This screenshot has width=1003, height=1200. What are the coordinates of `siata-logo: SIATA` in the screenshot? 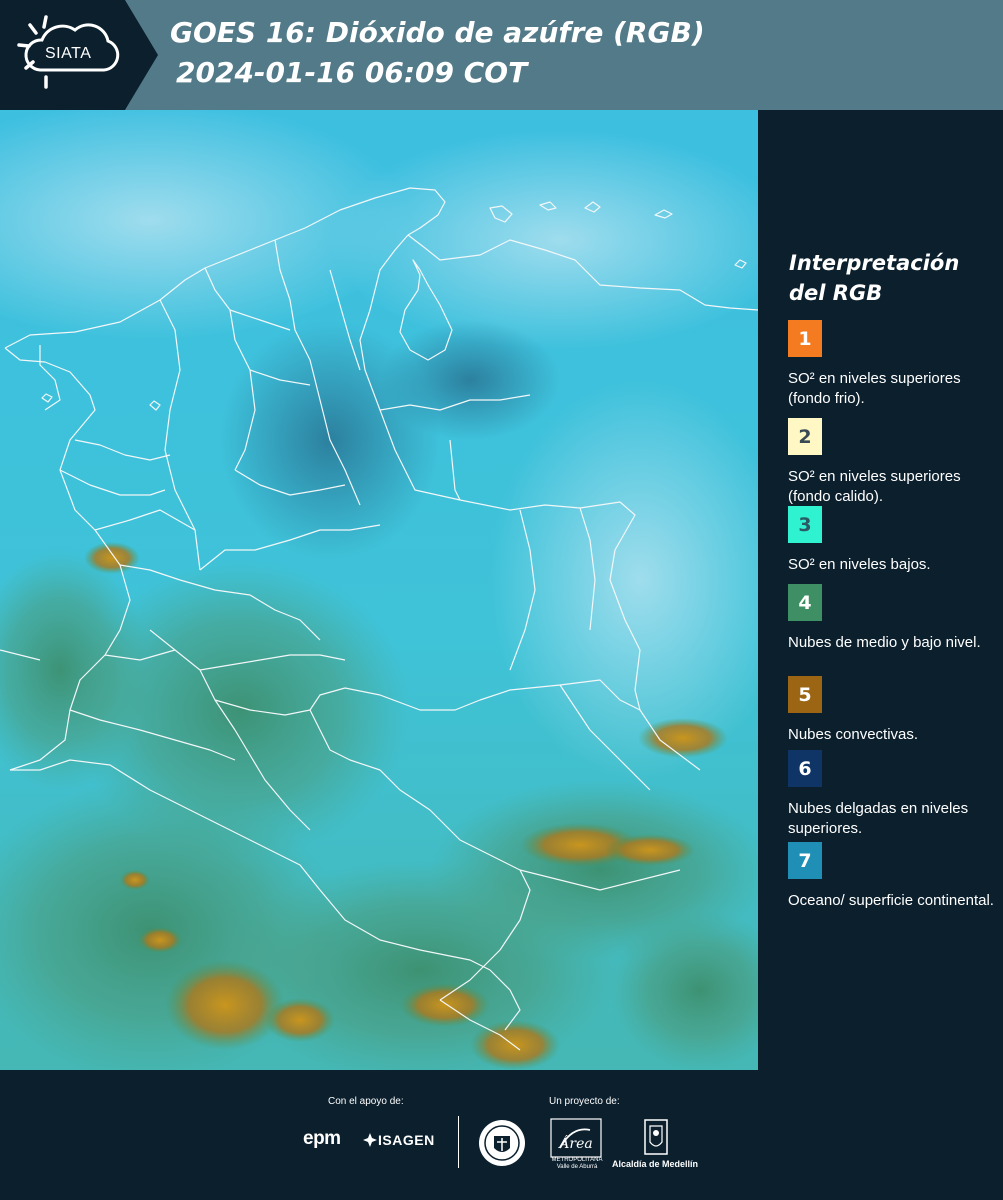 It's located at (79, 55).